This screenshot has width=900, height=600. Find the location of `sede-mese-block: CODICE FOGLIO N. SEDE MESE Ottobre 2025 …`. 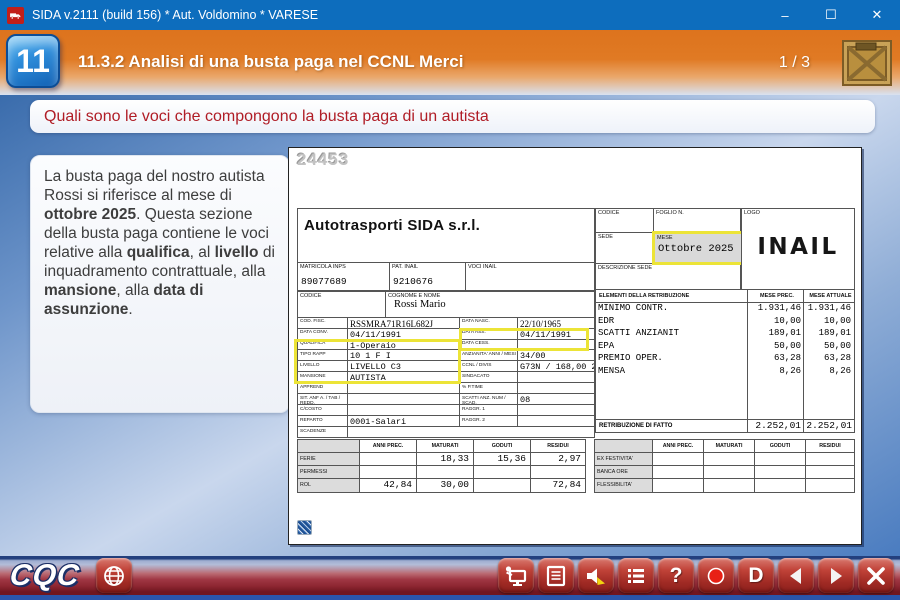

sede-mese-block: CODICE FOGLIO N. SEDE MESE Ottobre 2025 … is located at coordinates (669, 249).